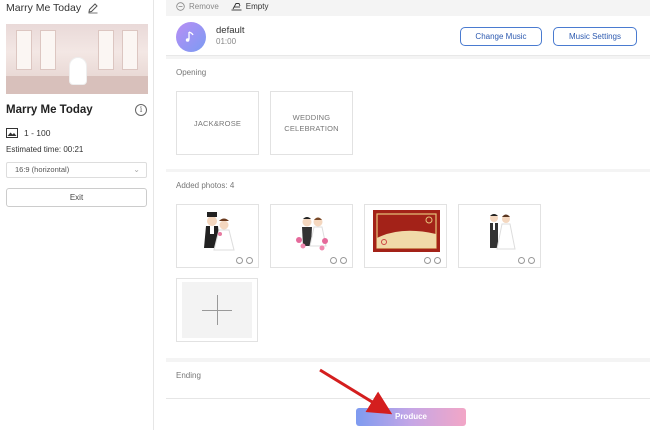 The image size is (650, 430). What do you see at coordinates (257, 6) in the screenshot?
I see `empty-label: Empty` at bounding box center [257, 6].